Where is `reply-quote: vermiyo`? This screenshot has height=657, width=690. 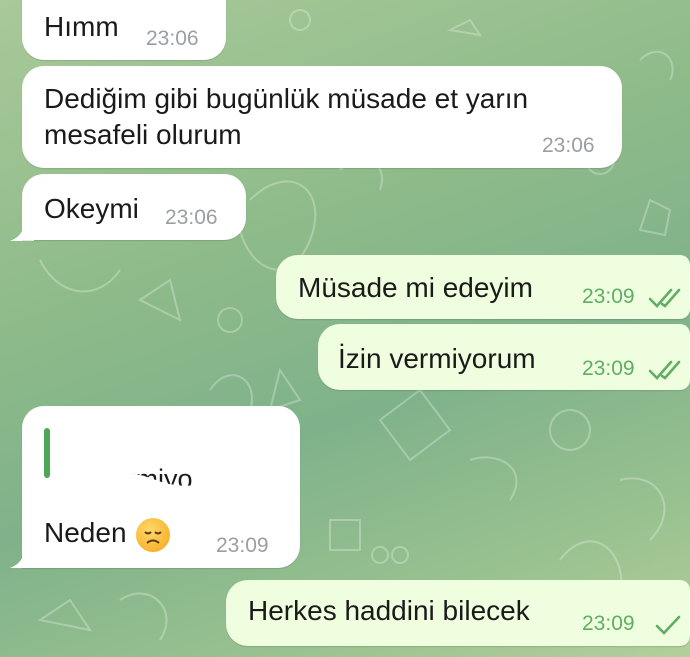 reply-quote: vermiyo is located at coordinates (171, 463).